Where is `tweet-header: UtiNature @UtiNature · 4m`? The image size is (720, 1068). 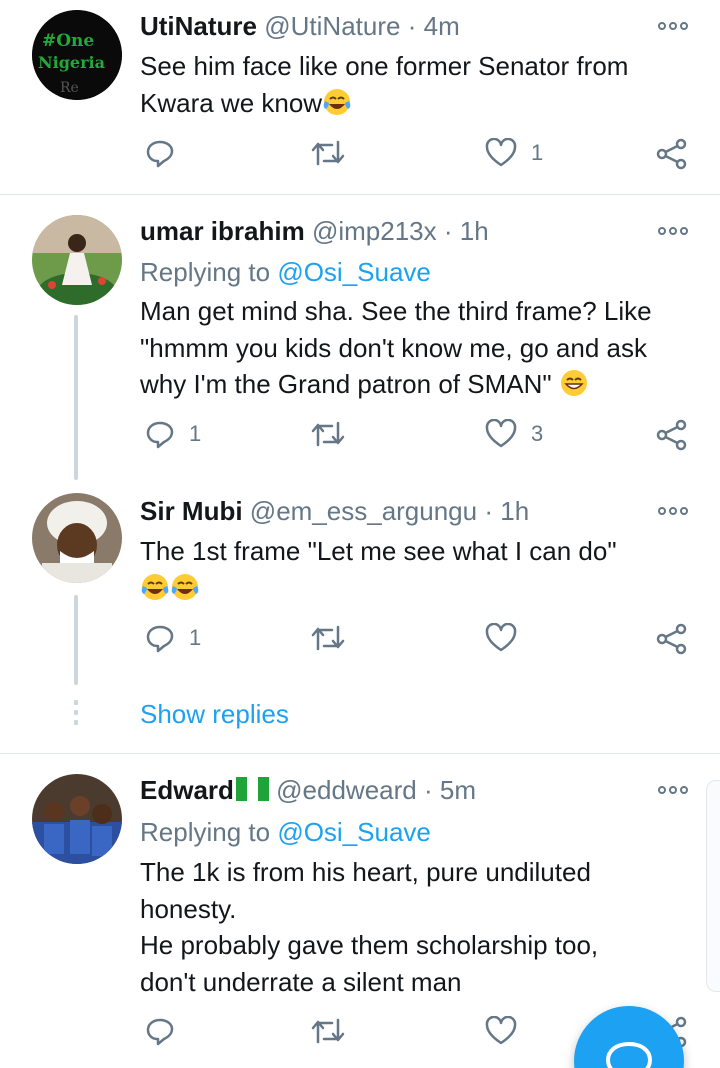
tweet-header: UtiNature @UtiNature · 4m is located at coordinates (395, 26).